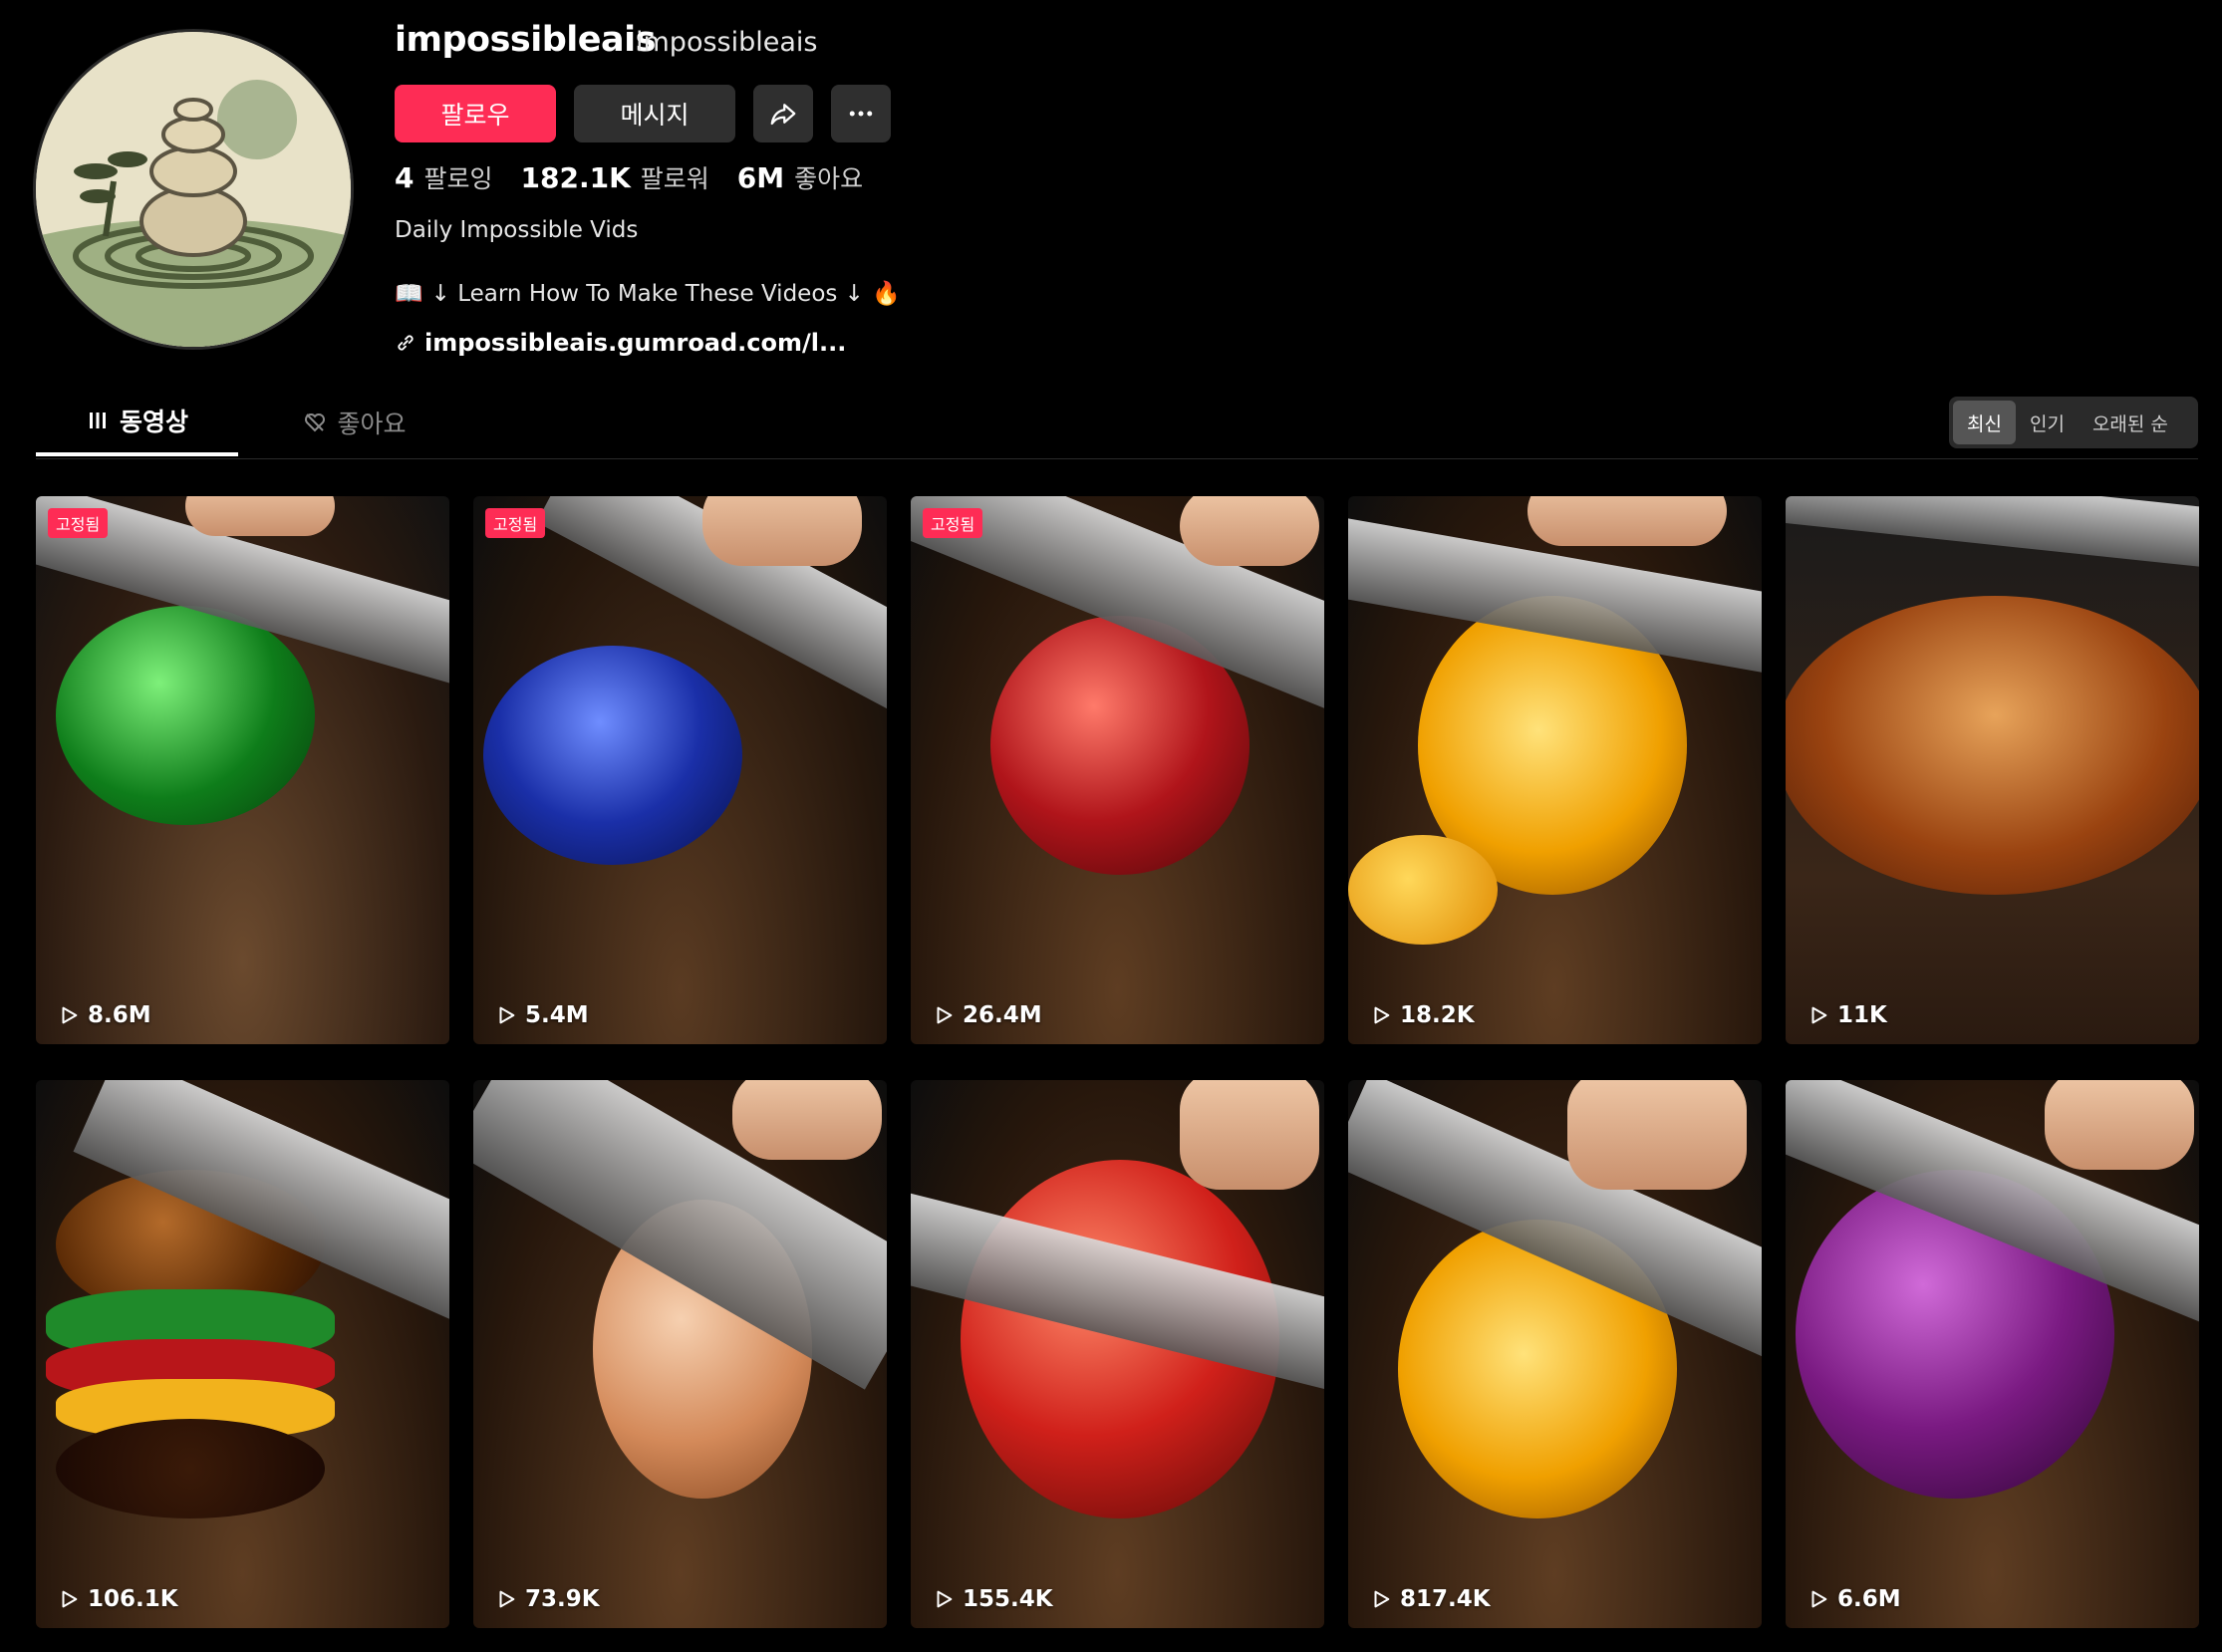 This screenshot has width=2222, height=1652. I want to click on avatar-zen-stones-image, so click(193, 189).